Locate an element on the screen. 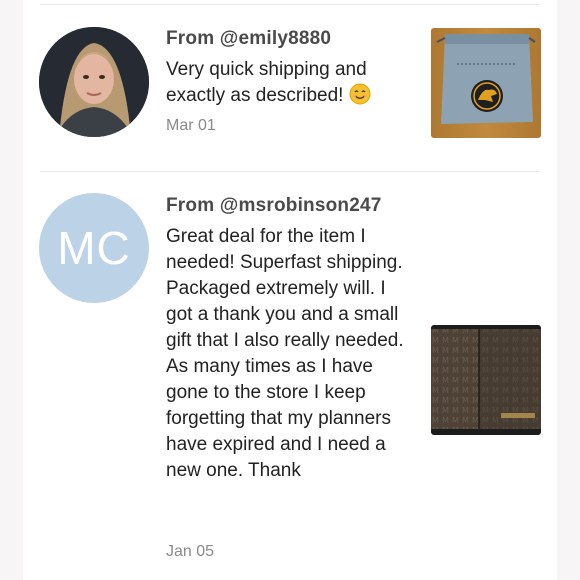 This screenshot has height=580, width=580. smiling-face-emoji-icon is located at coordinates (360, 94).